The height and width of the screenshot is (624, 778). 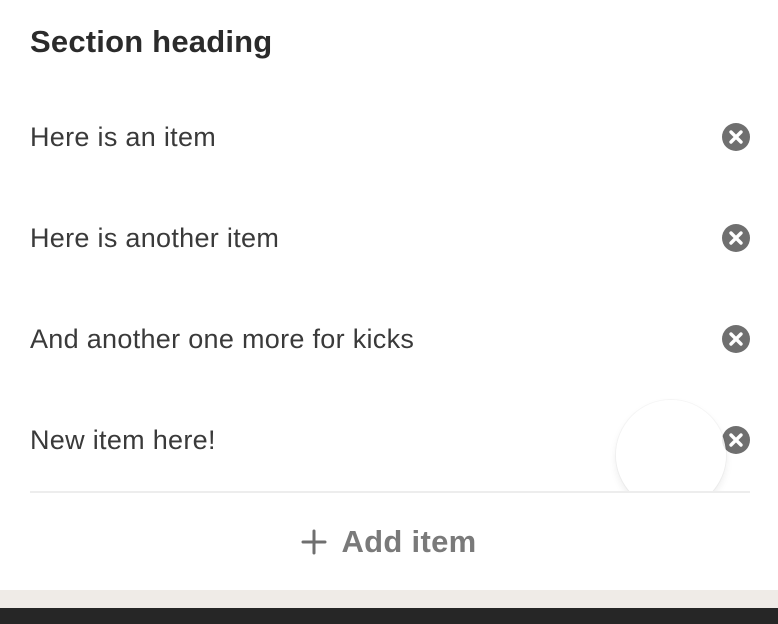 What do you see at coordinates (155, 237) in the screenshot?
I see `item-label: Here is another item` at bounding box center [155, 237].